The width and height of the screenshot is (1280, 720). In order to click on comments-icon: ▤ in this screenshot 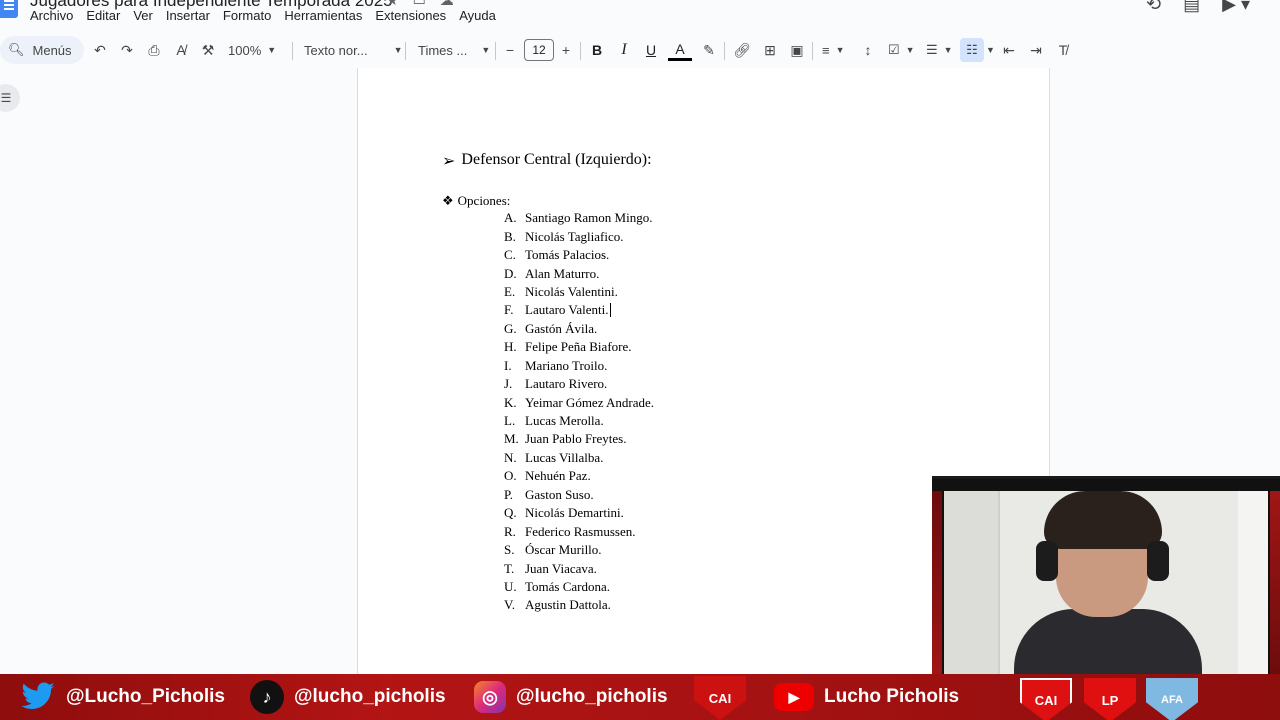, I will do `click(1191, 7)`.